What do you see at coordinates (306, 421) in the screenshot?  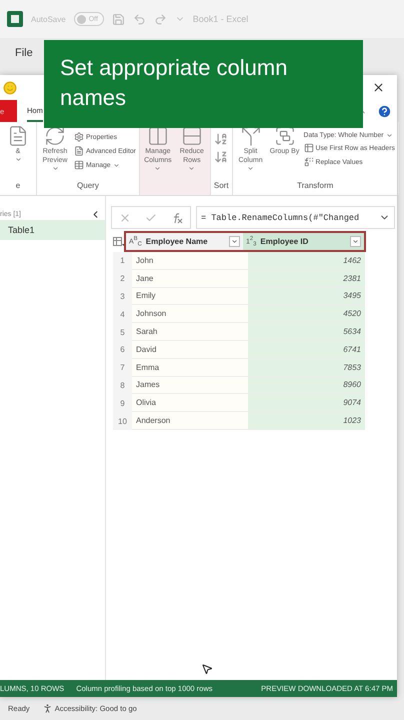 I see `table-cell: 1023` at bounding box center [306, 421].